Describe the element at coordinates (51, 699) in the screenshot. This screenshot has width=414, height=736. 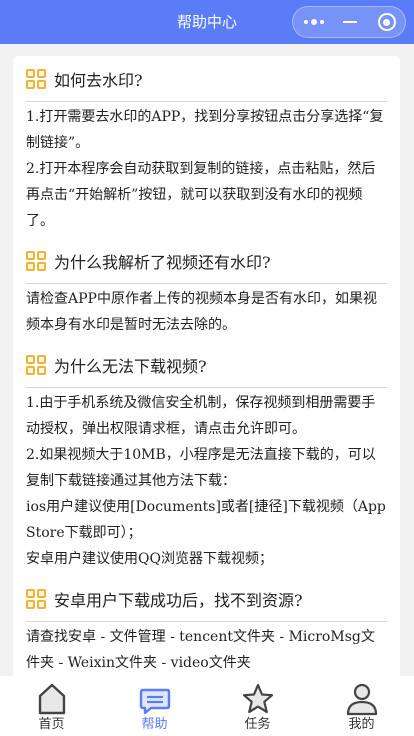
I see `home-icon` at that location.